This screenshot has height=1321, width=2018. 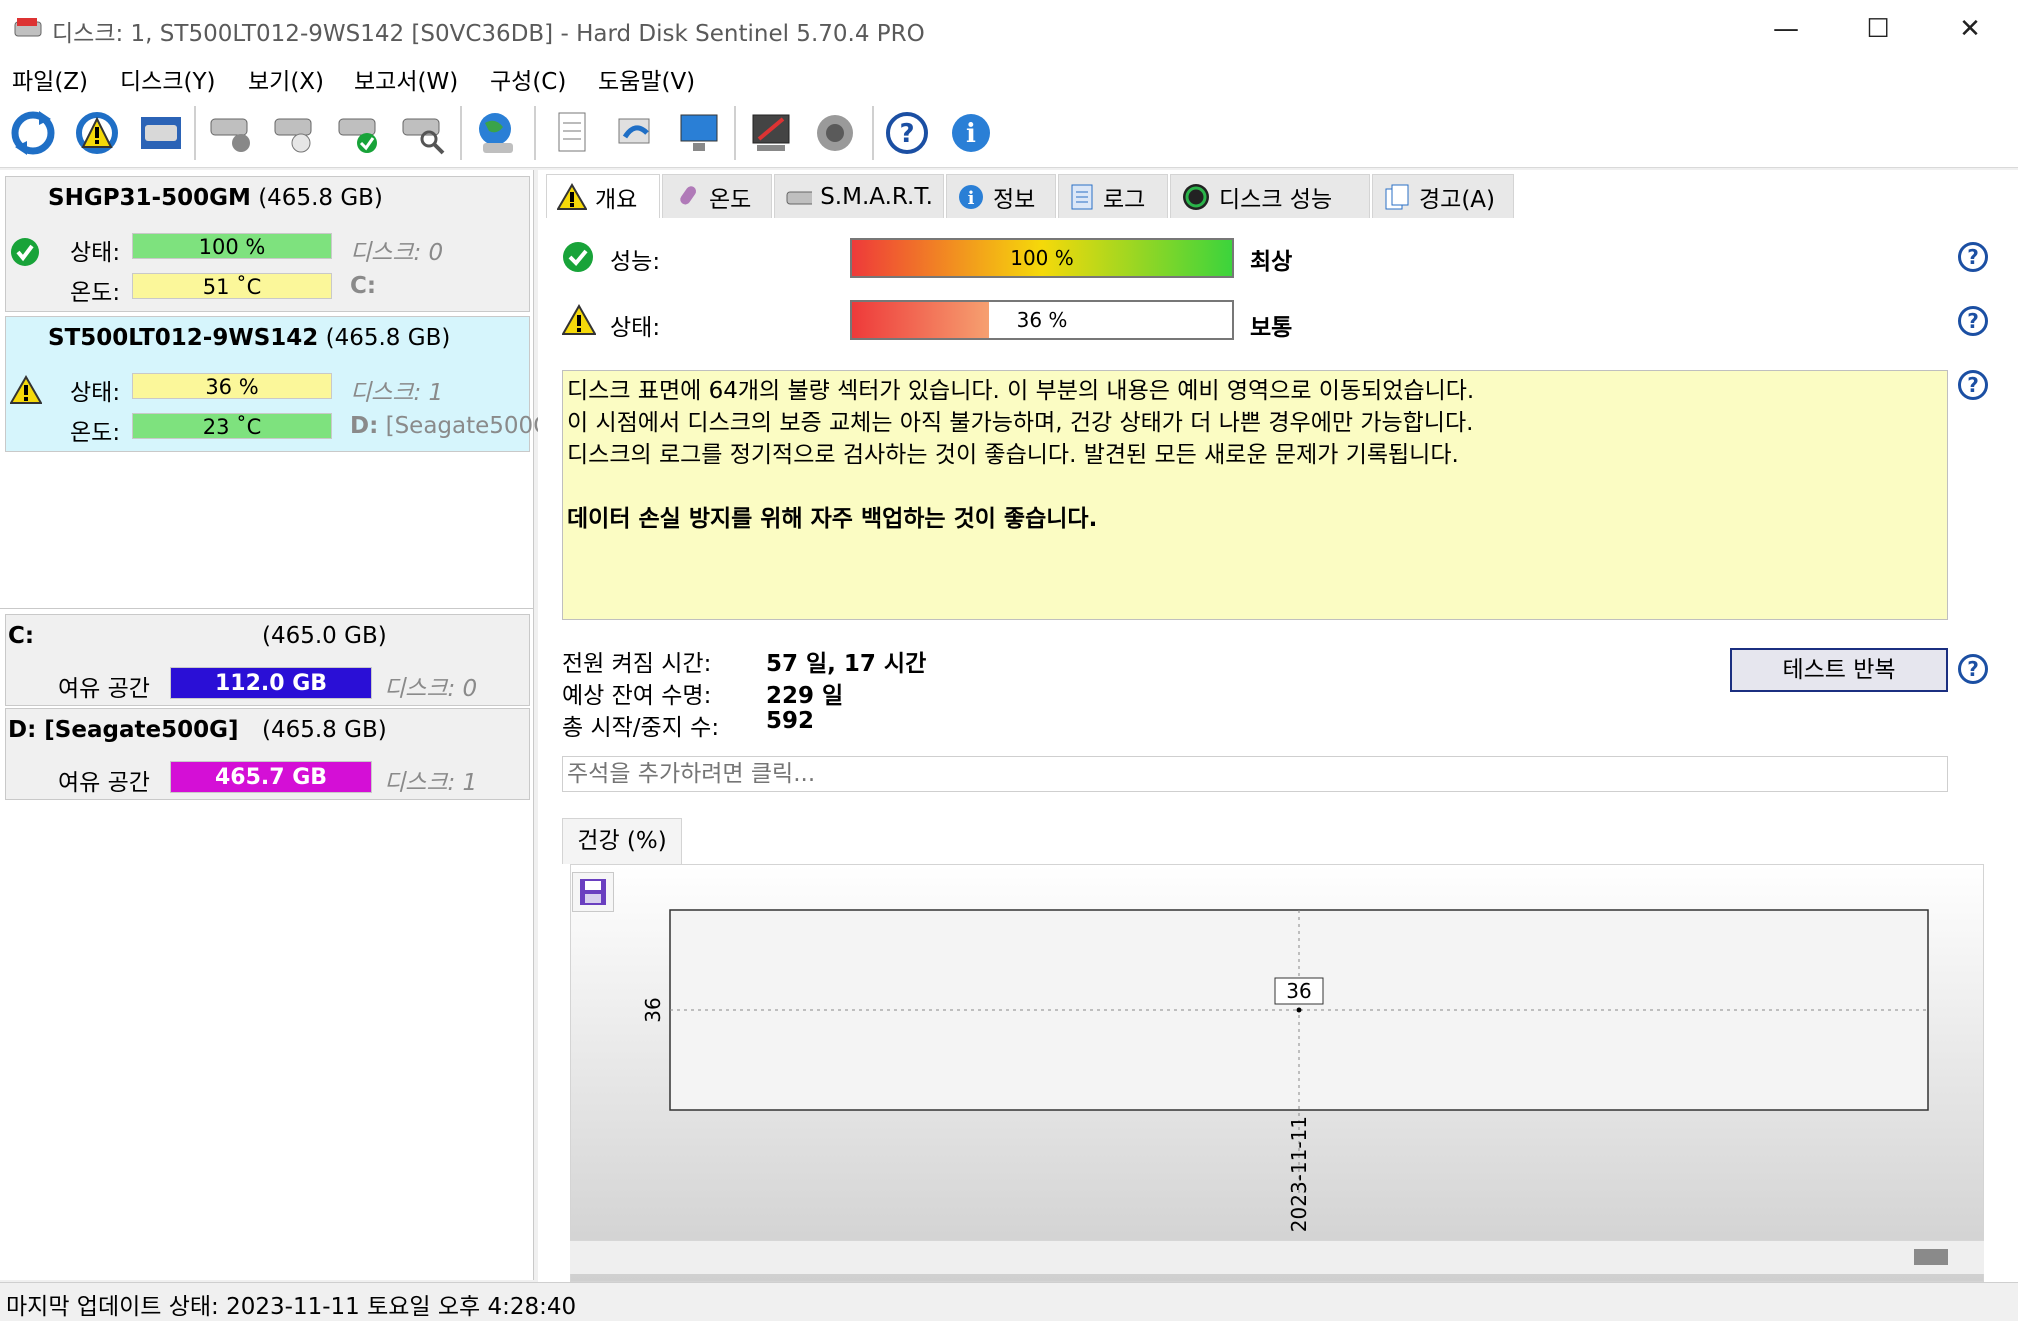 I want to click on globe-icon, so click(x=497, y=133).